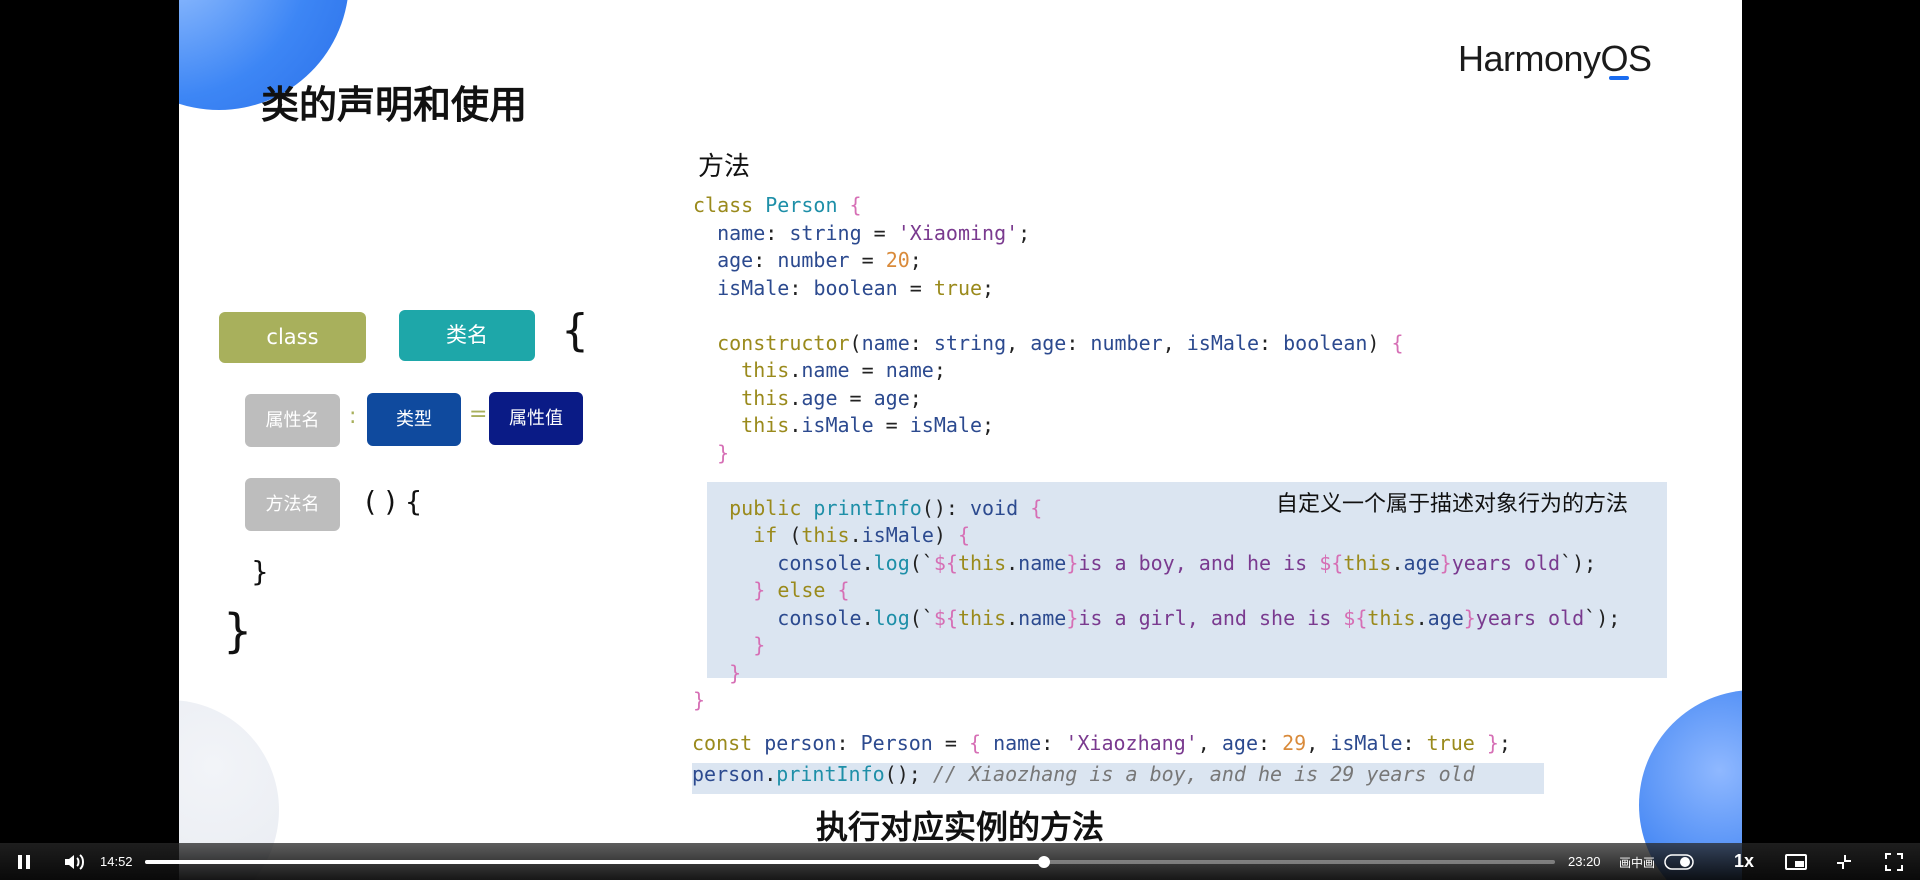 The height and width of the screenshot is (880, 1920). Describe the element at coordinates (886, 507) in the screenshot. I see `code-line: public printInfo(): void {` at that location.